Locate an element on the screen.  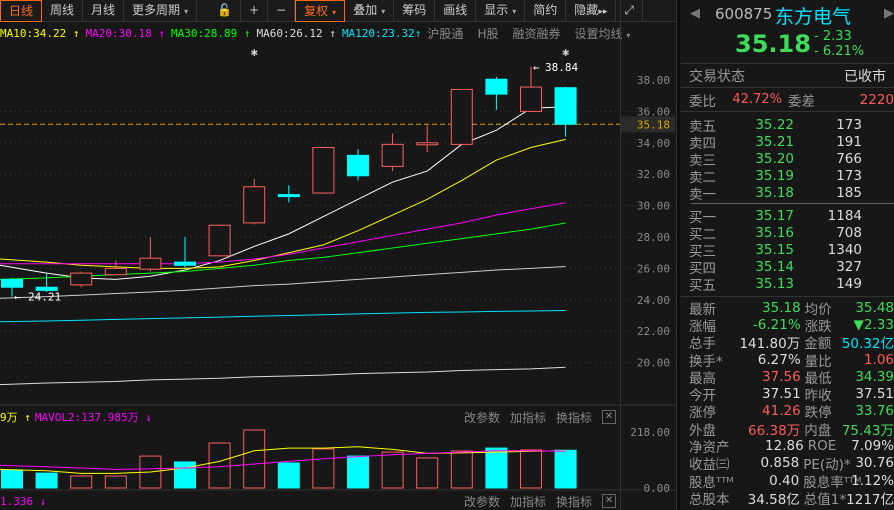
stat-value: 30.76 is located at coordinates (874, 463).